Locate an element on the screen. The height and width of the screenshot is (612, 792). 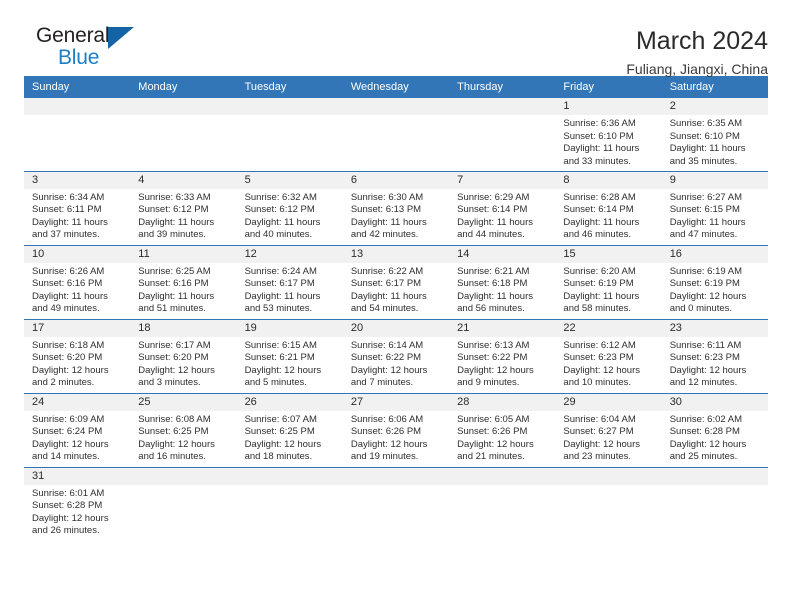
daylight-text-continued: and 23 minutes. is located at coordinates (597, 457).